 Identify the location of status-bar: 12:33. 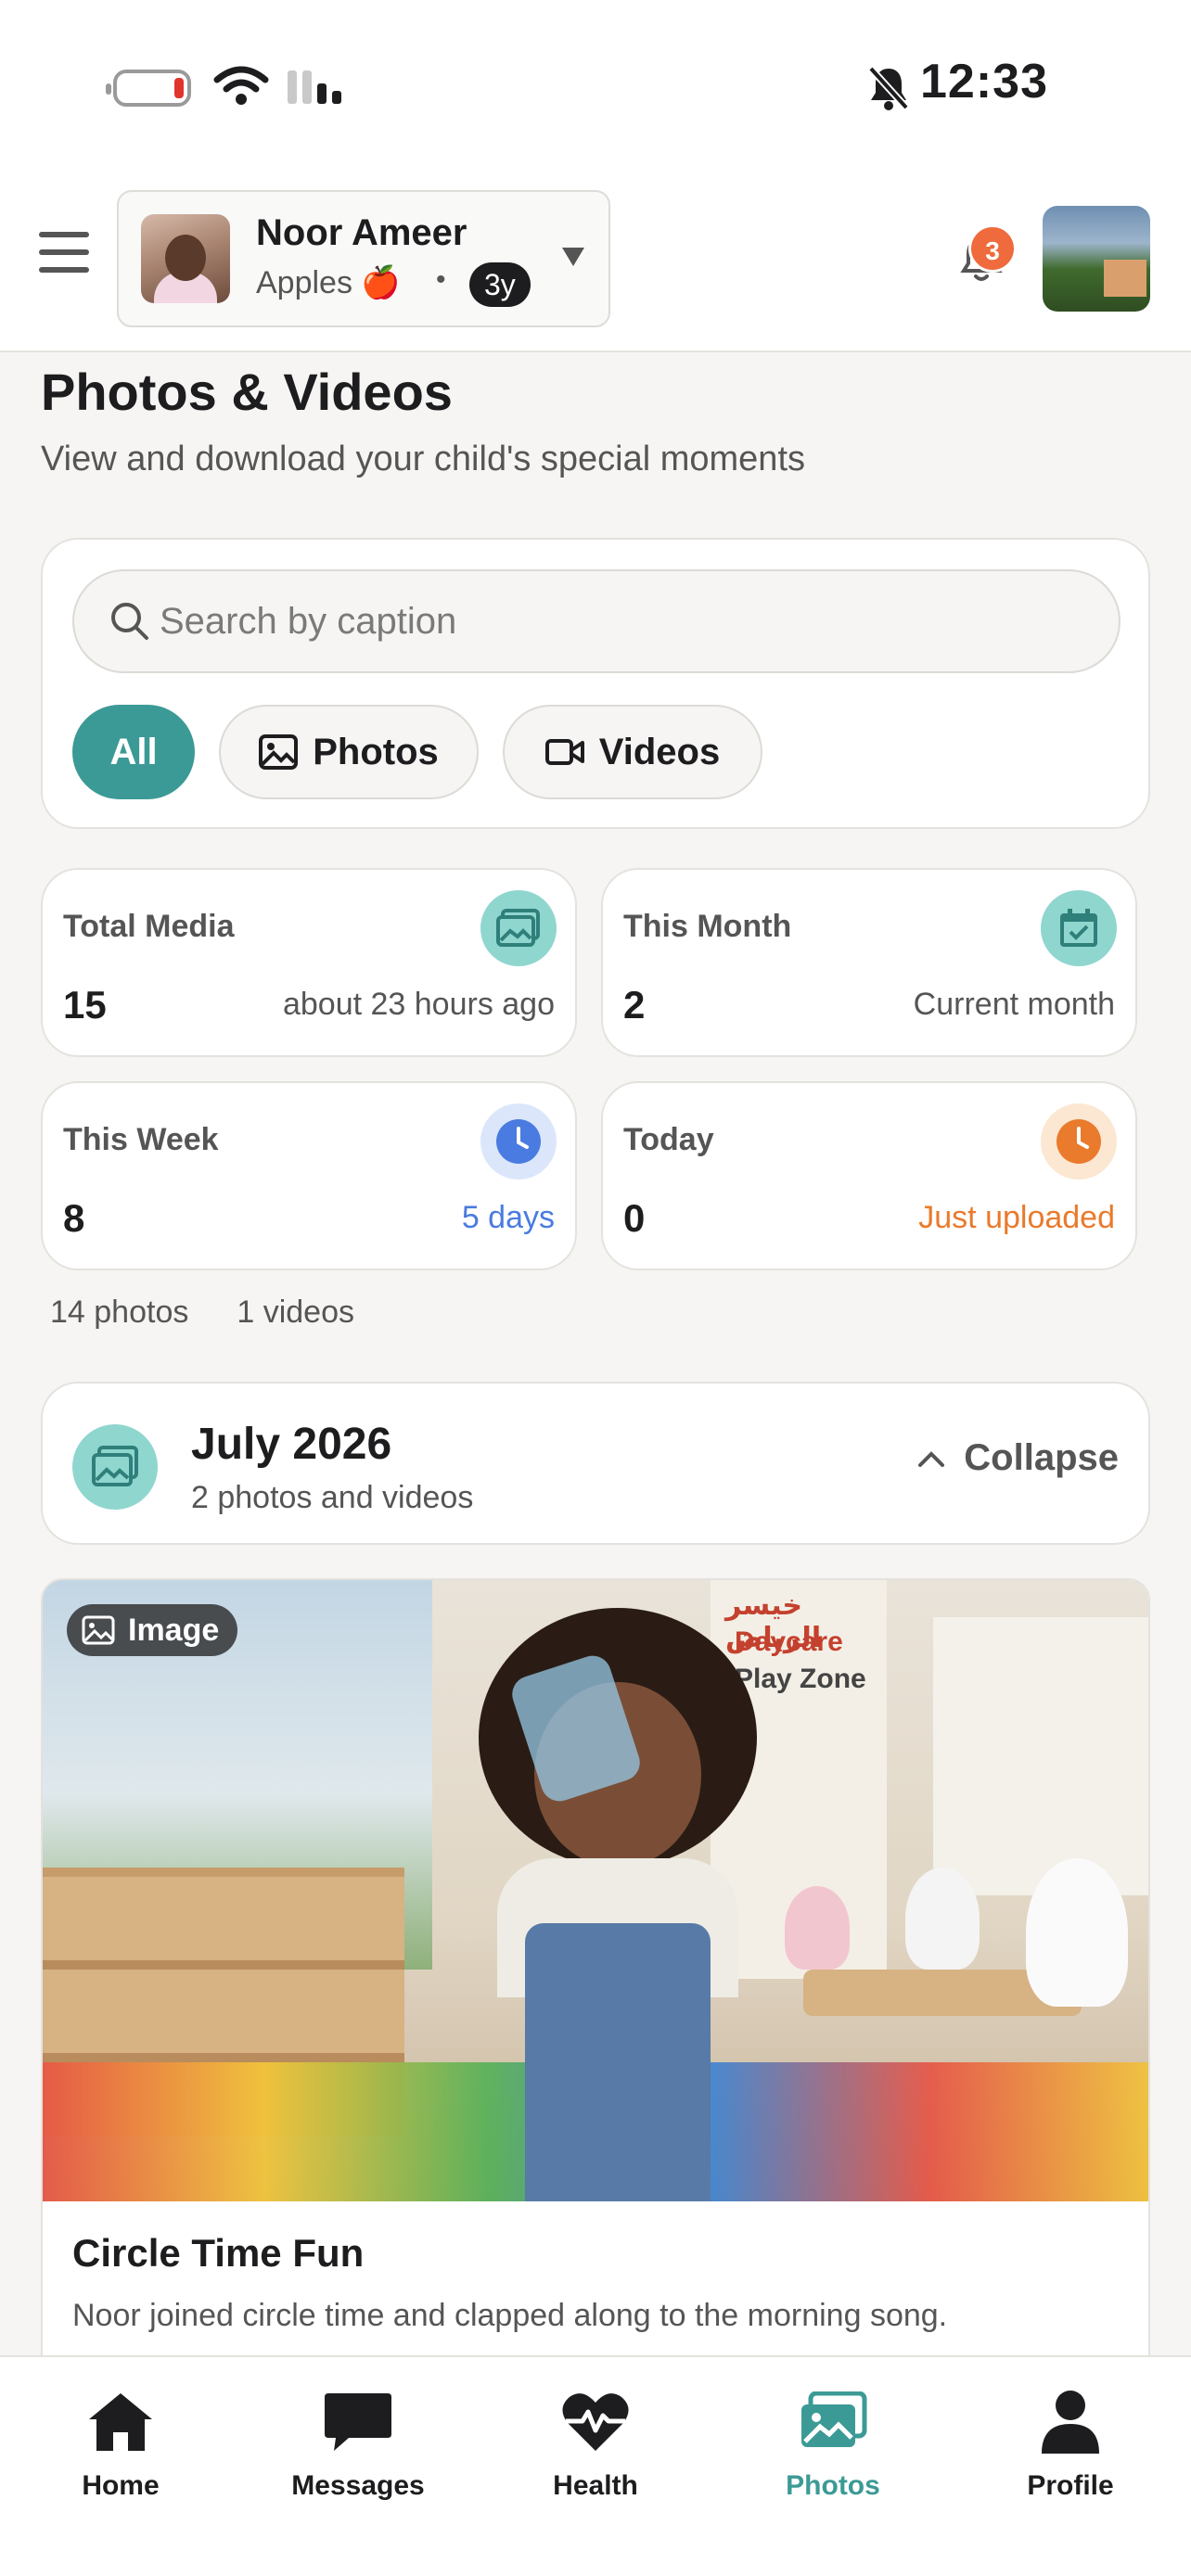
(595, 88).